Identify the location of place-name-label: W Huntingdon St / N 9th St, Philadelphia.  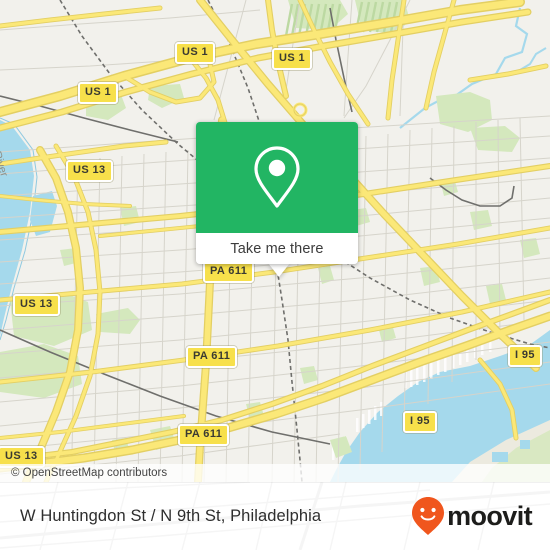
(171, 515).